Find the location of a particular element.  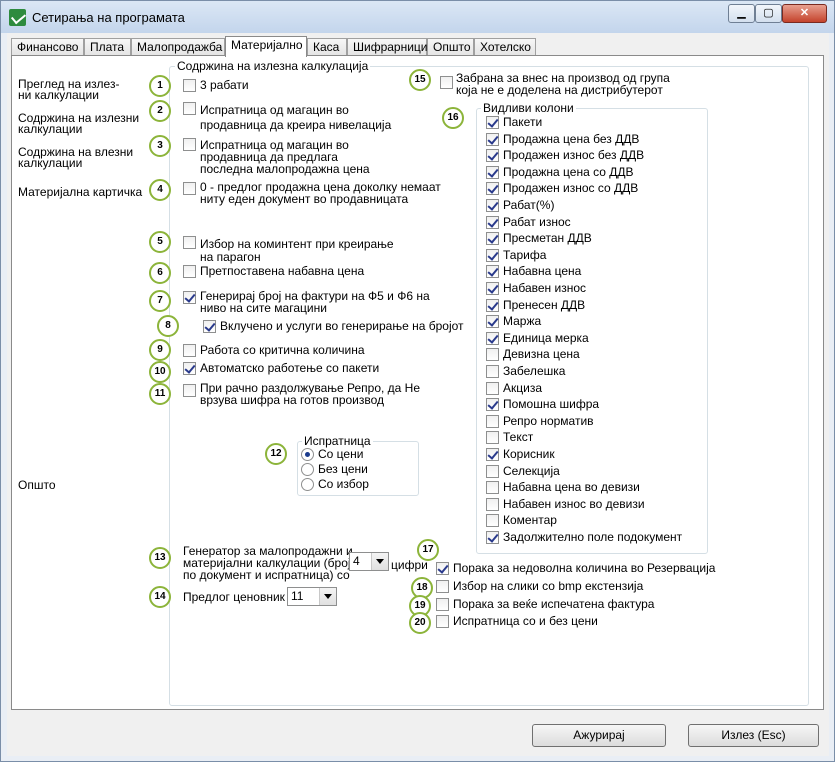

maximize-icon: ▢ is located at coordinates (768, 13).